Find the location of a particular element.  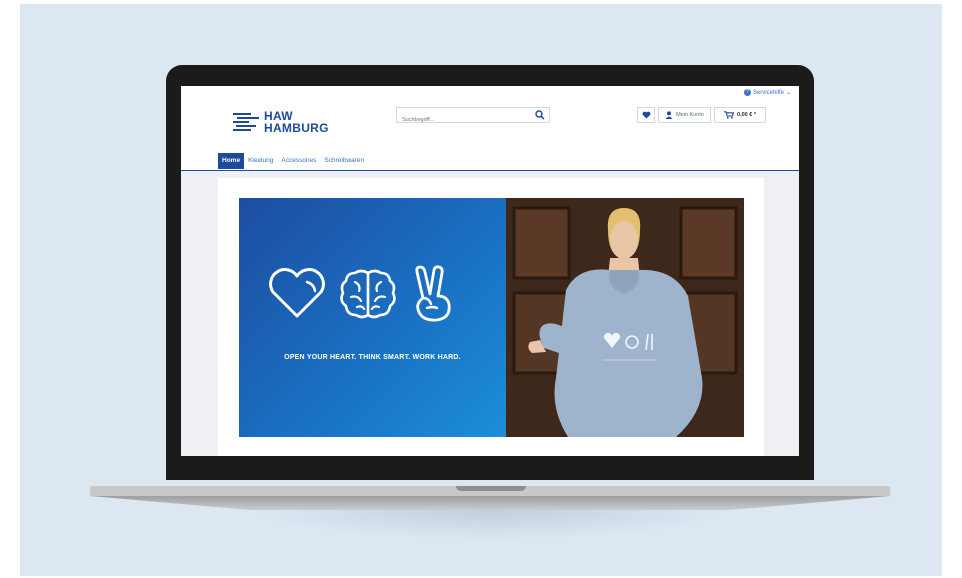

service-help-label: Servicehilfe is located at coordinates (768, 92).